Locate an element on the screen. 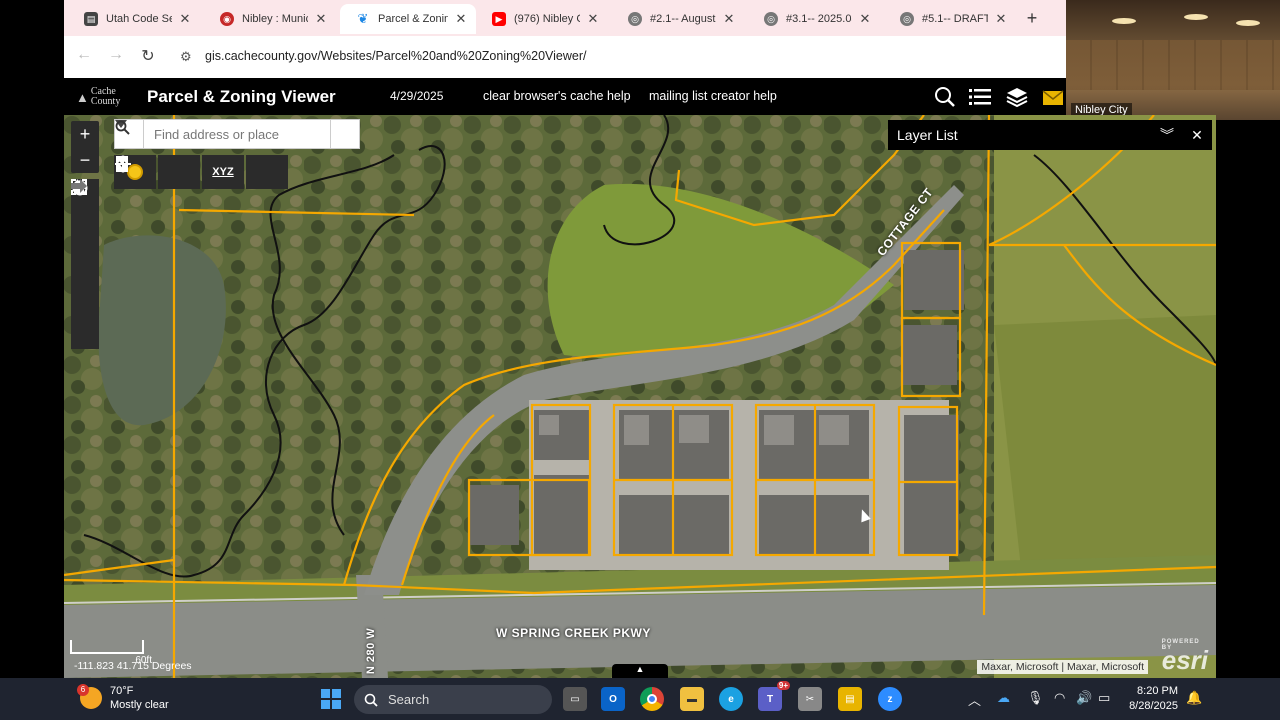 This screenshot has width=1280, height=720. cache-help-link: clear browser's cache help is located at coordinates (557, 96).